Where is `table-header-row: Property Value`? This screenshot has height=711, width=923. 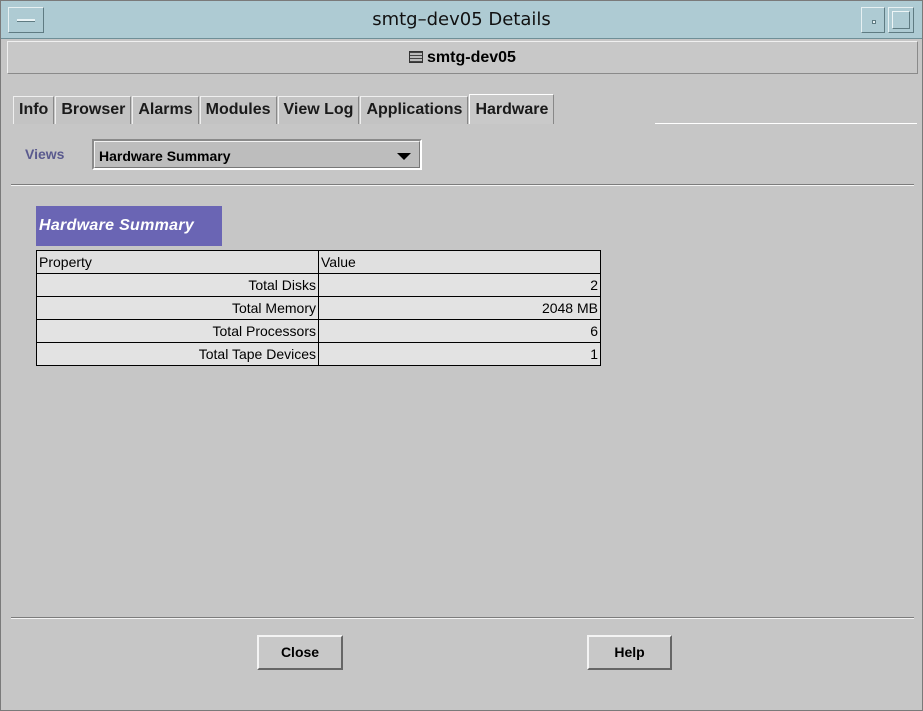 table-header-row: Property Value is located at coordinates (318, 262).